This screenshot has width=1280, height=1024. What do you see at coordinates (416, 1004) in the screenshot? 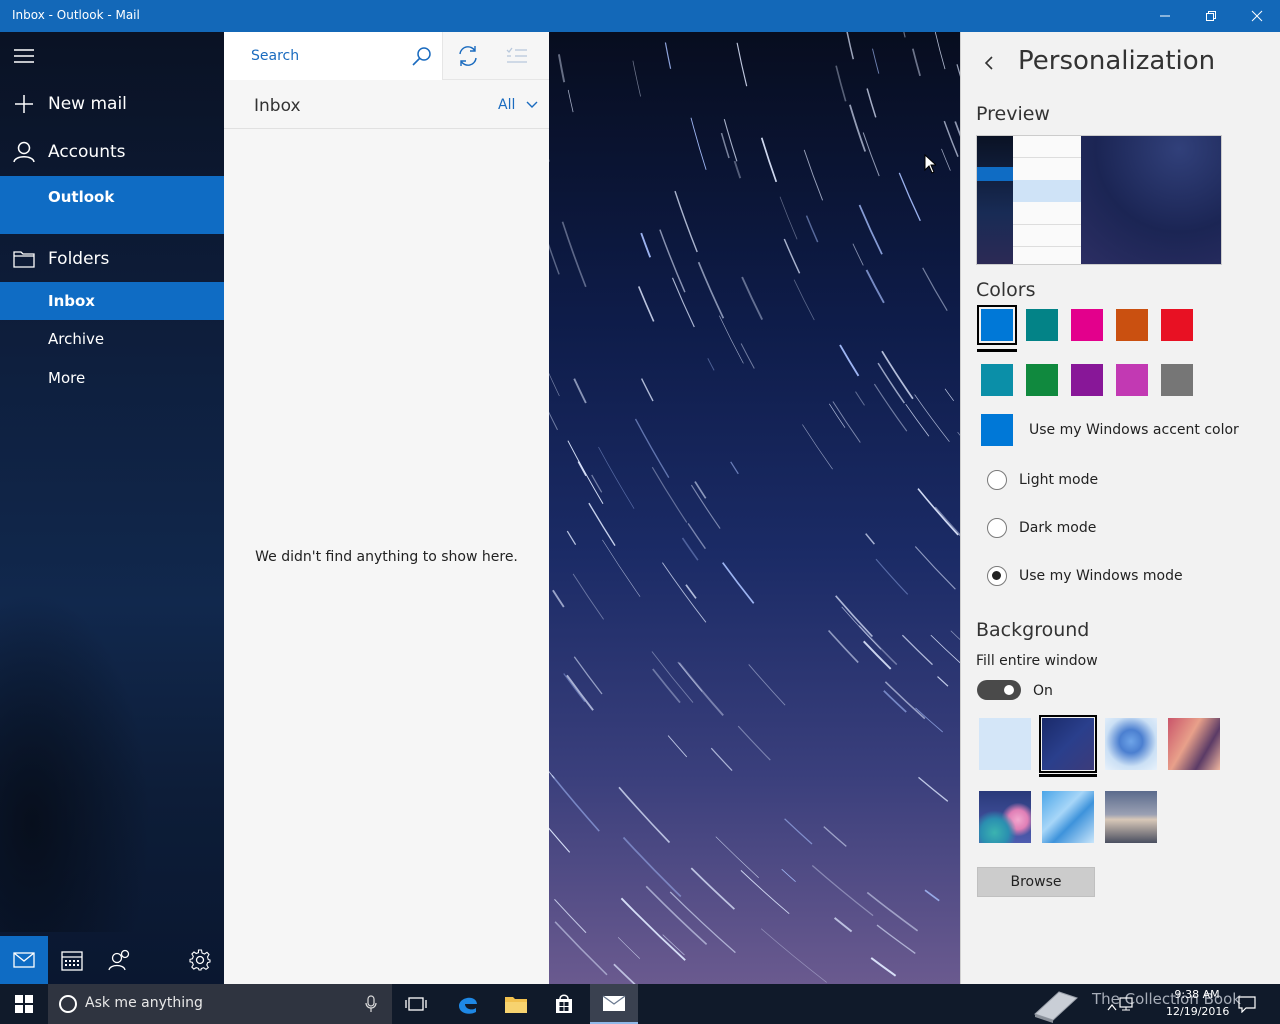
I see `task-view-button` at bounding box center [416, 1004].